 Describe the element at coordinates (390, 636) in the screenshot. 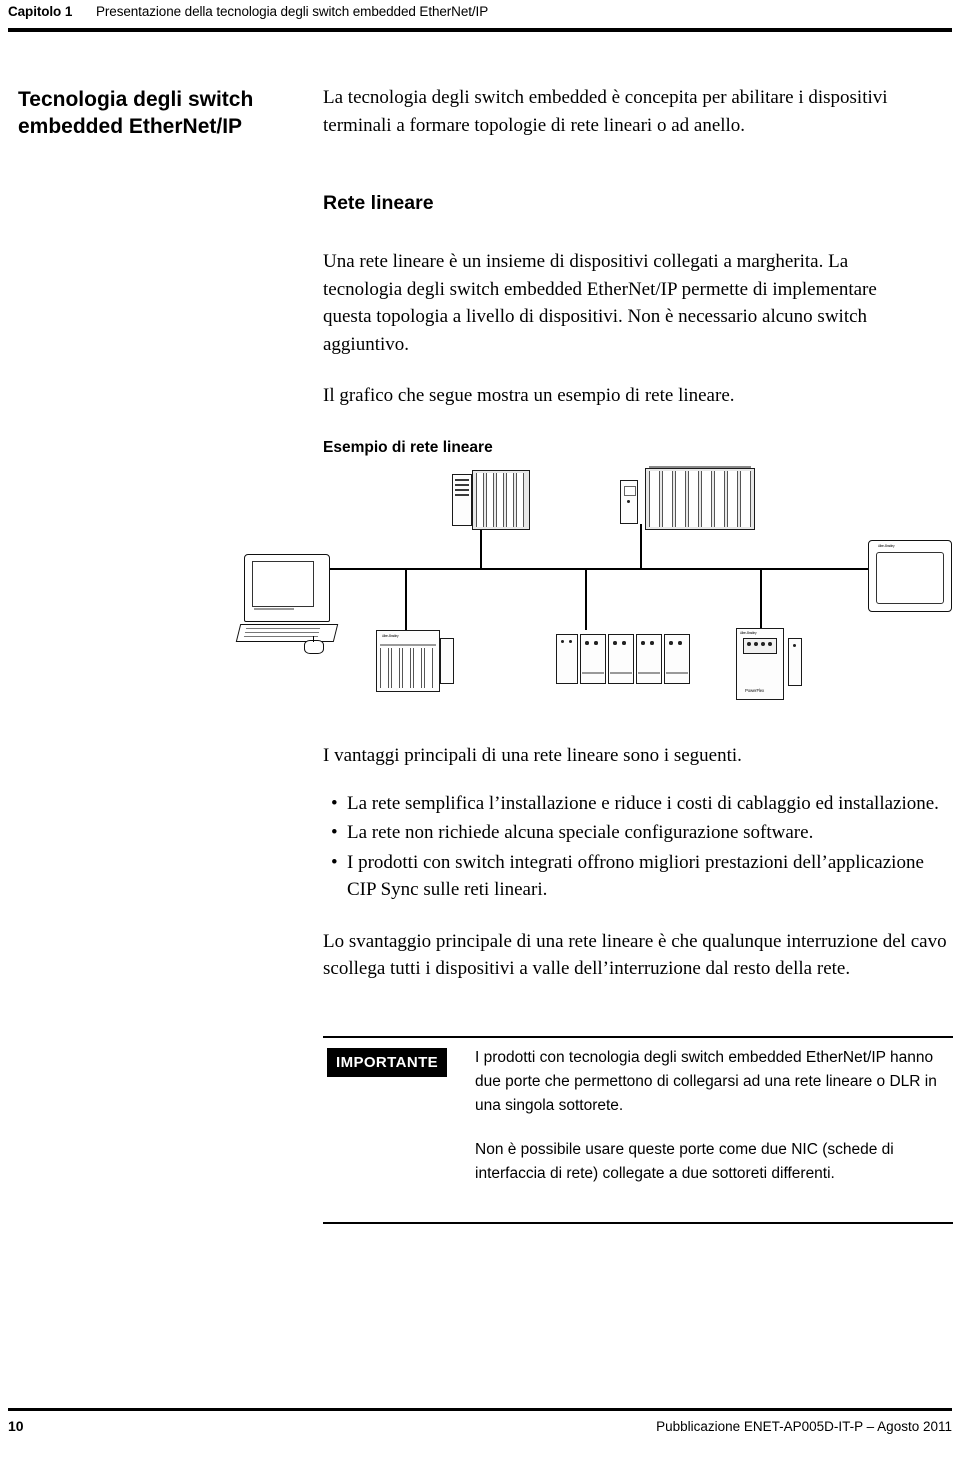

I see `plc-brand-label: Allen-Bradley` at that location.